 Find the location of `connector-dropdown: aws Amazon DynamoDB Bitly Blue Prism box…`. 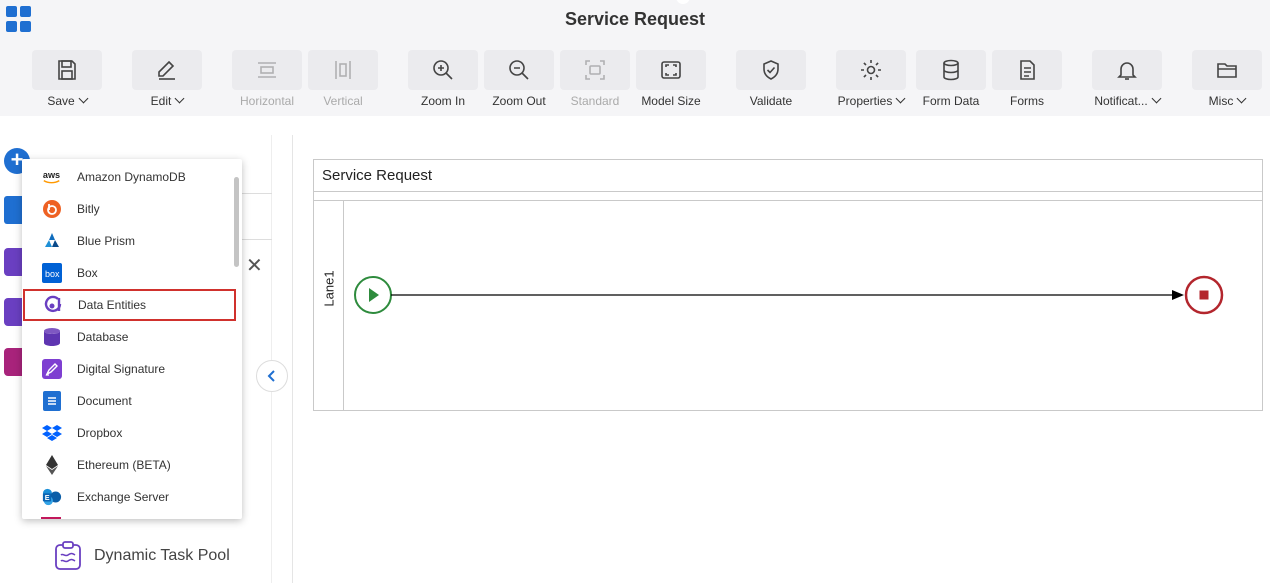

connector-dropdown: aws Amazon DynamoDB Bitly Blue Prism box… is located at coordinates (132, 339).